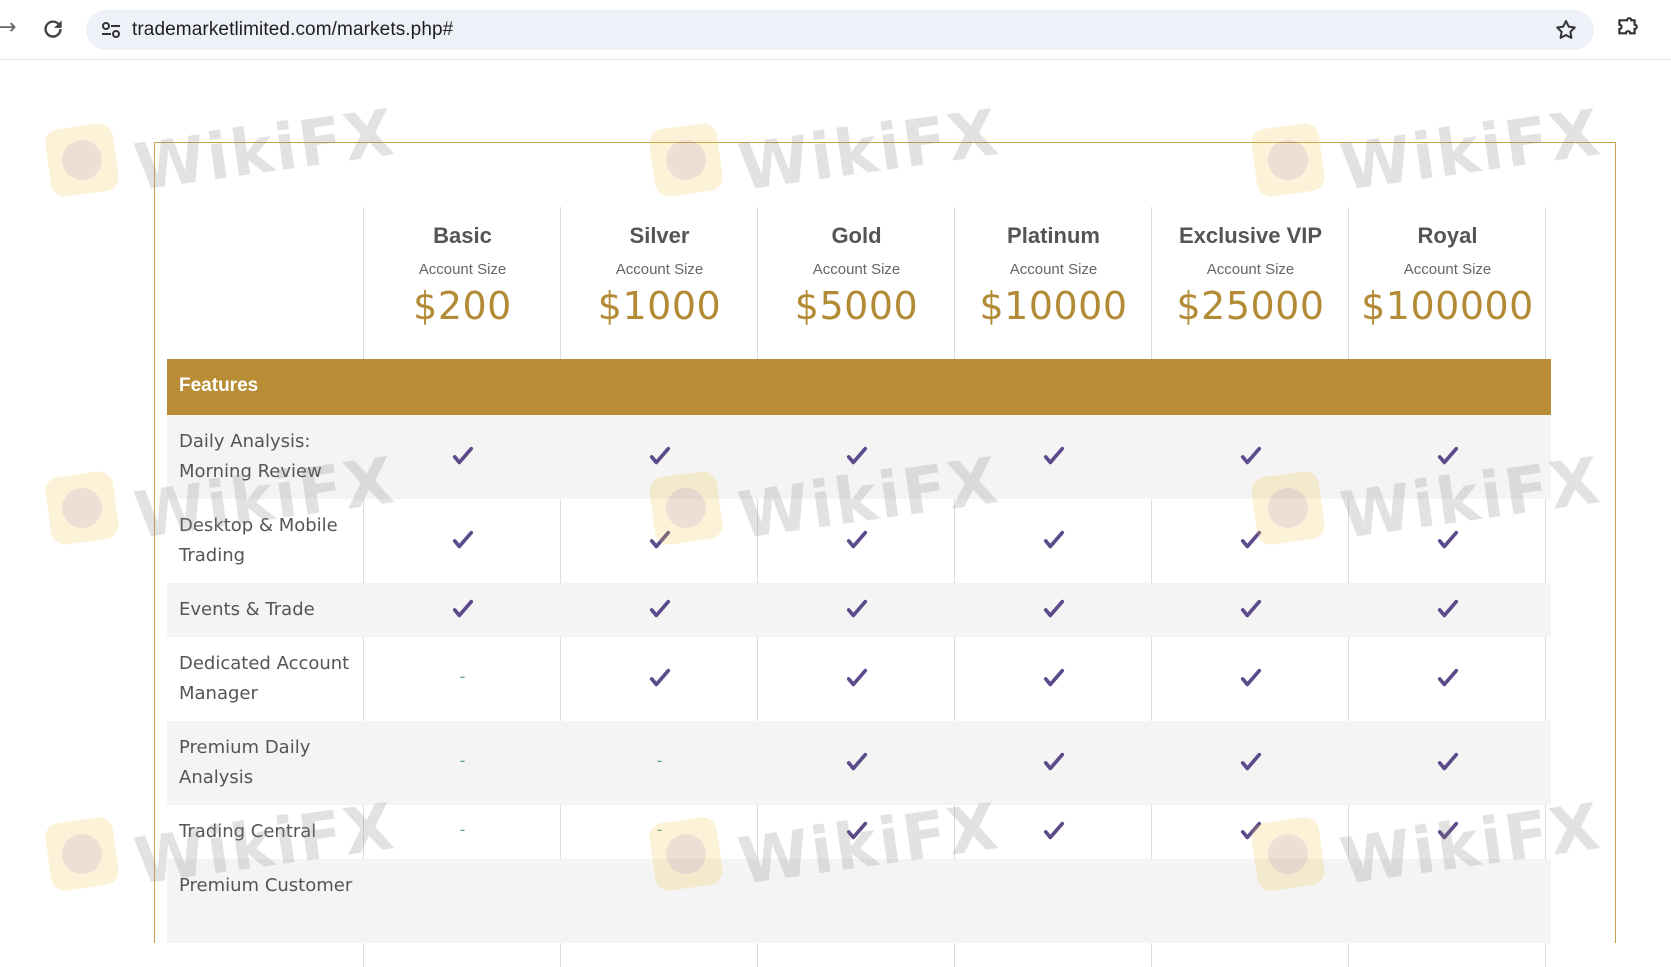 The width and height of the screenshot is (1671, 967). I want to click on forward-arrow-icon: →, so click(9, 28).